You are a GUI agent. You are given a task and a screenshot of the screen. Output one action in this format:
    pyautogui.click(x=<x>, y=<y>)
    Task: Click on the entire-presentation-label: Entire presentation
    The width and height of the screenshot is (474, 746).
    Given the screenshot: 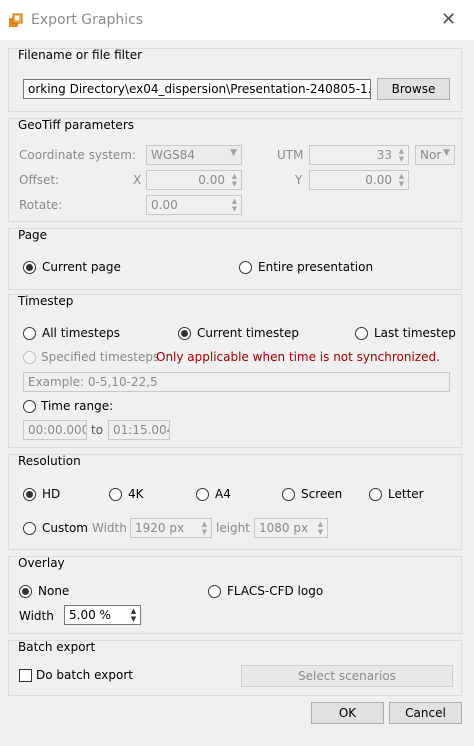 What is the action you would take?
    pyautogui.click(x=315, y=267)
    